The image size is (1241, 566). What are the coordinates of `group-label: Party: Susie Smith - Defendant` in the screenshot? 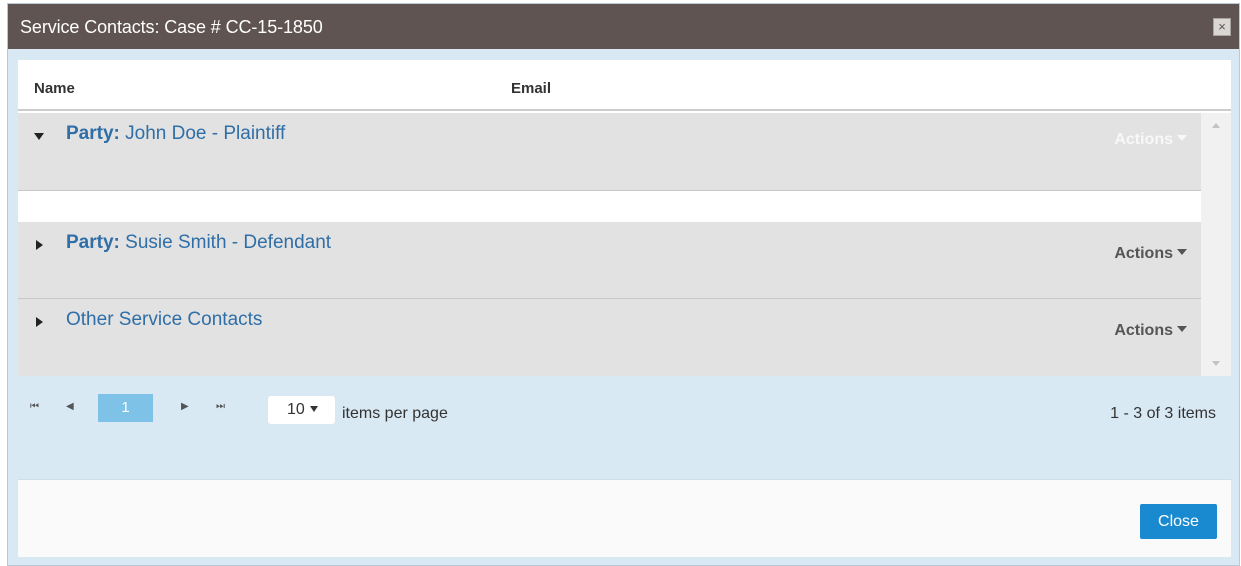 It's located at (198, 243).